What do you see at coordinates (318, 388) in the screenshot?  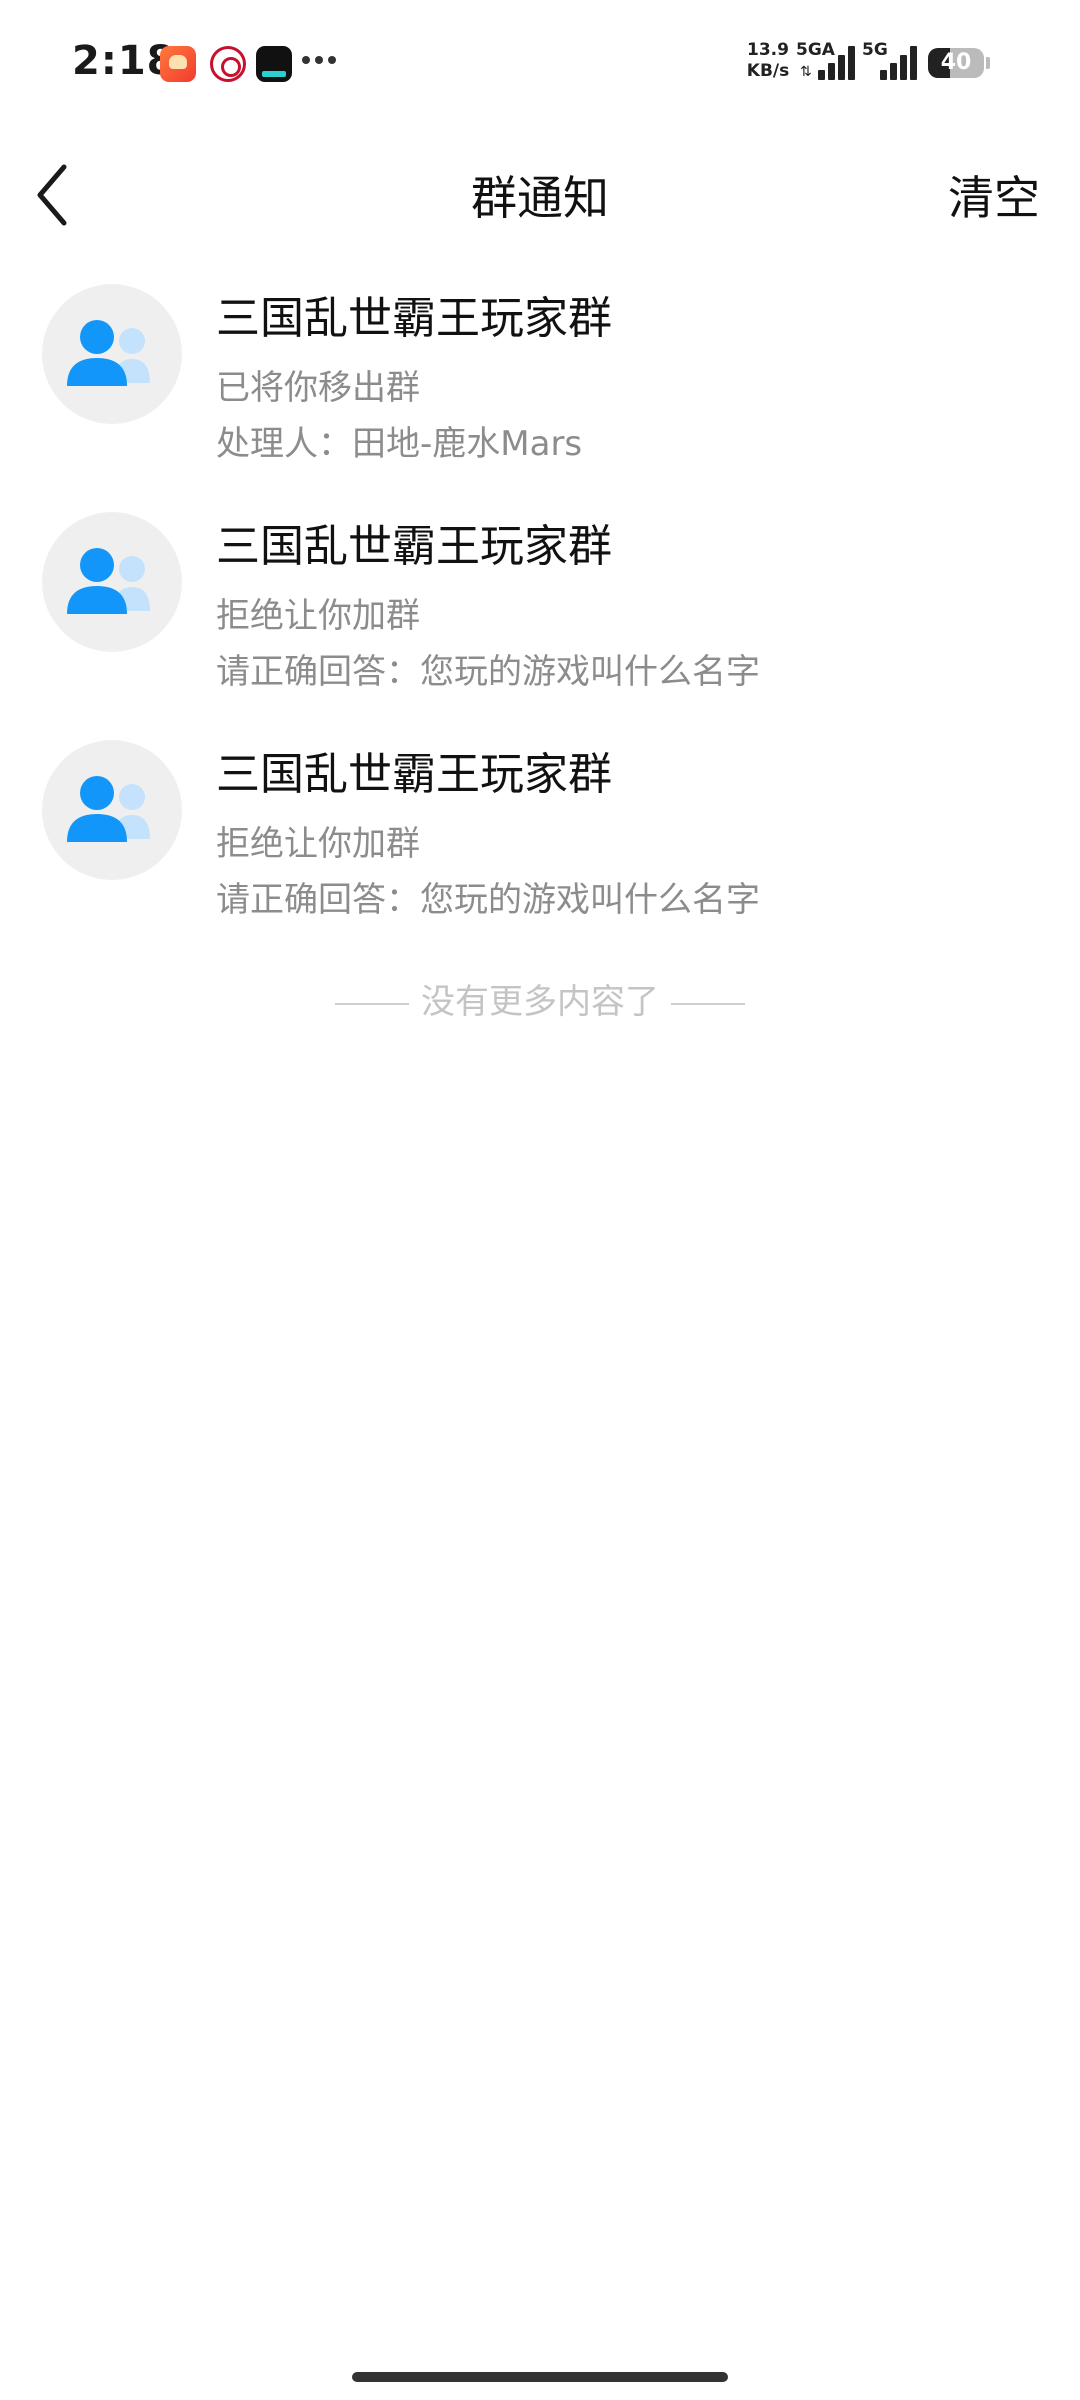 I see `notice-status: 已将你移出群` at bounding box center [318, 388].